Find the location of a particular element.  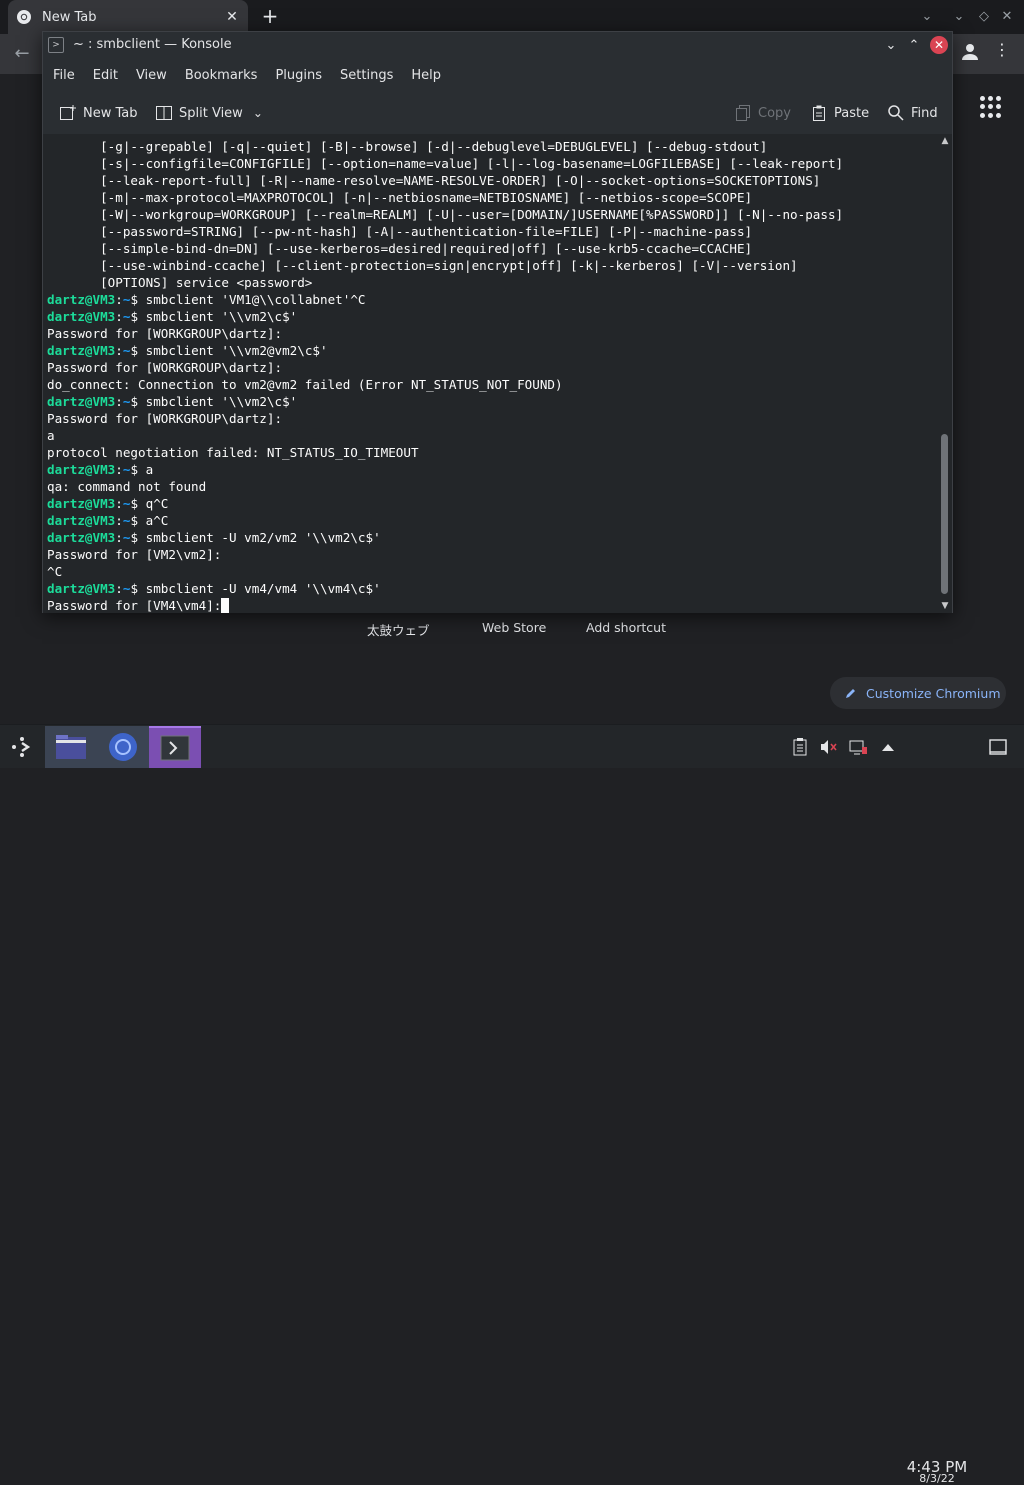

terminal-line-text: Password for [VM2\vm2]: is located at coordinates (134, 554).